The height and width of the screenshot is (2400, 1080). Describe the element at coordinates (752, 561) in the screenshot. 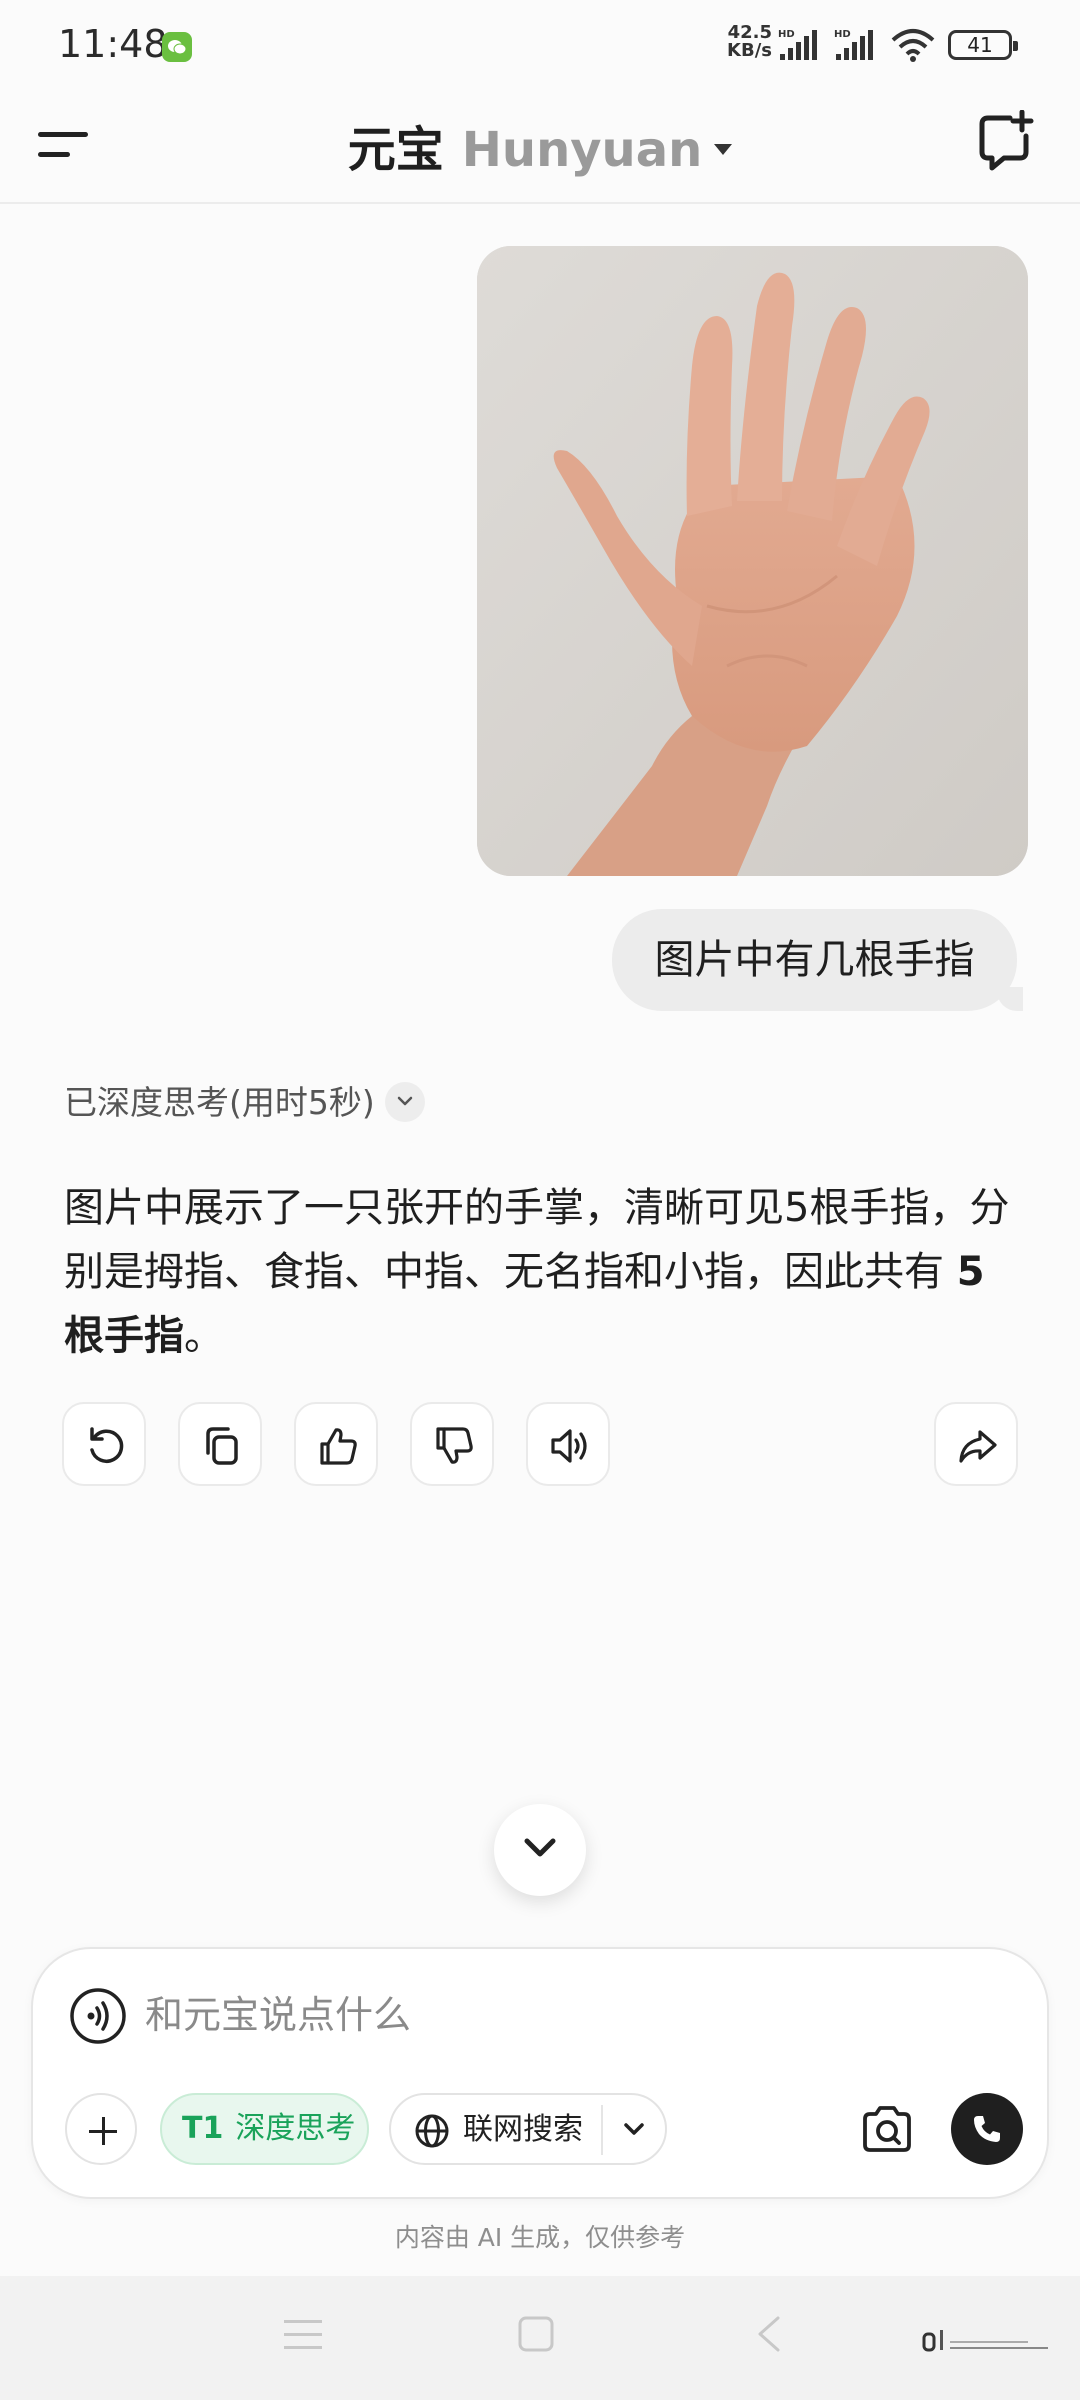

I see `user-image-hand` at that location.